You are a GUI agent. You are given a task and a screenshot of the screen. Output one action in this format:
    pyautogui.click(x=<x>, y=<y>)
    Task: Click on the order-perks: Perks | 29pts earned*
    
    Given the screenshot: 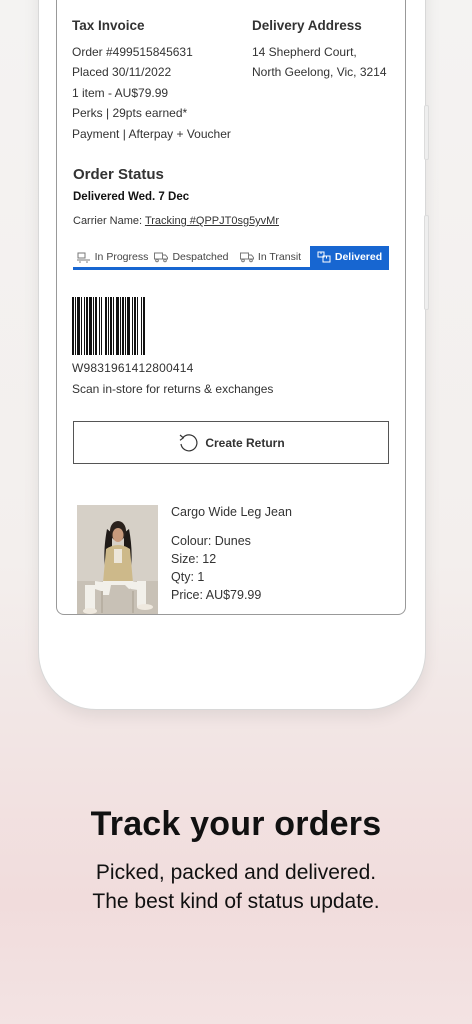 What is the action you would take?
    pyautogui.click(x=130, y=113)
    